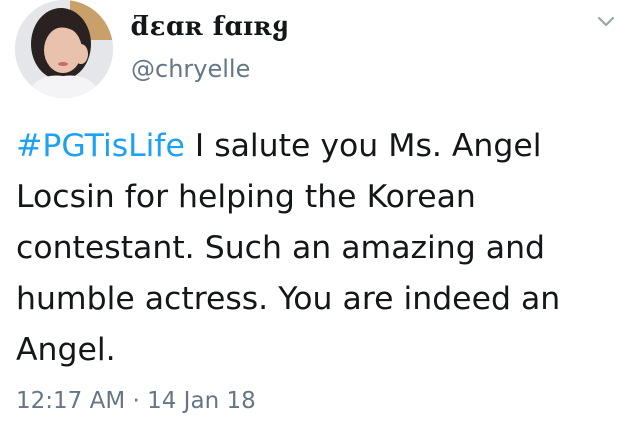 This screenshot has height=421, width=640. I want to click on avatar, so click(64, 49).